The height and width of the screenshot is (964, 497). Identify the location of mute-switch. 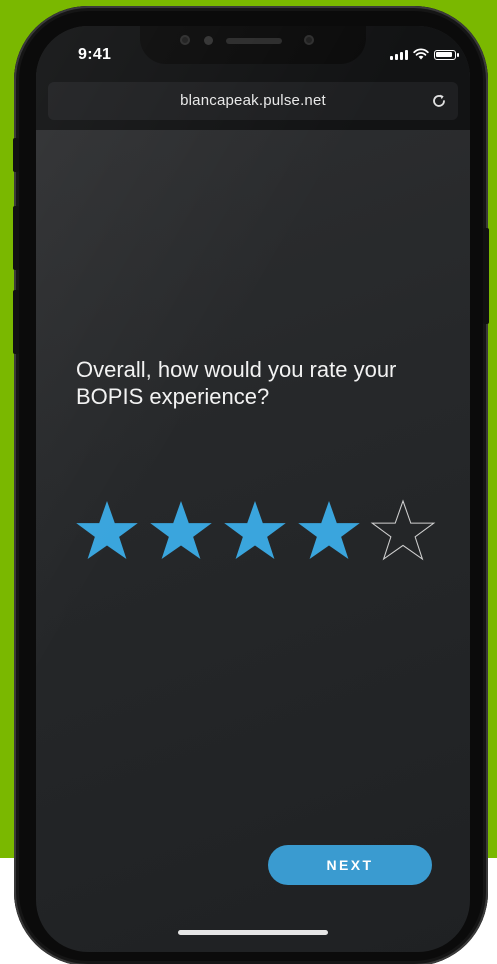
(16, 155).